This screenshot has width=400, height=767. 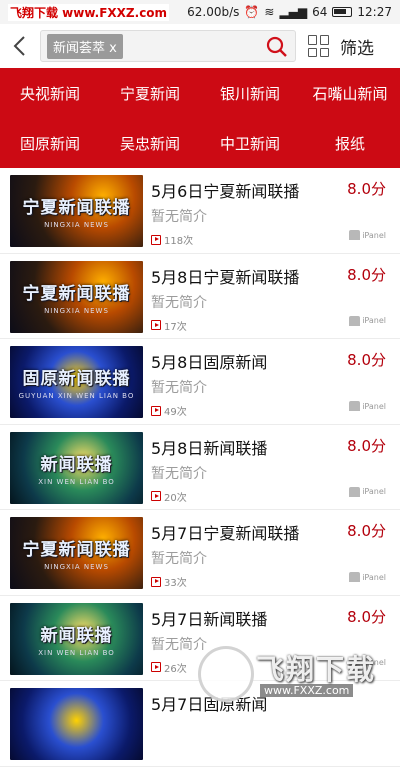 What do you see at coordinates (50, 143) in the screenshot?
I see `category-guyuan: 固原新闻` at bounding box center [50, 143].